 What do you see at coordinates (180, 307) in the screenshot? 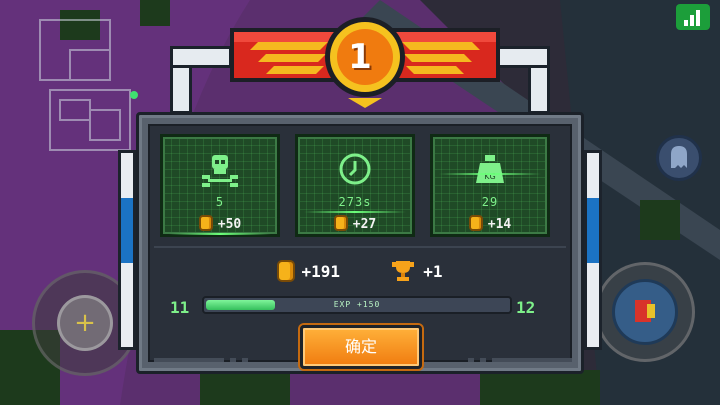
I see `level-current: 11` at bounding box center [180, 307].